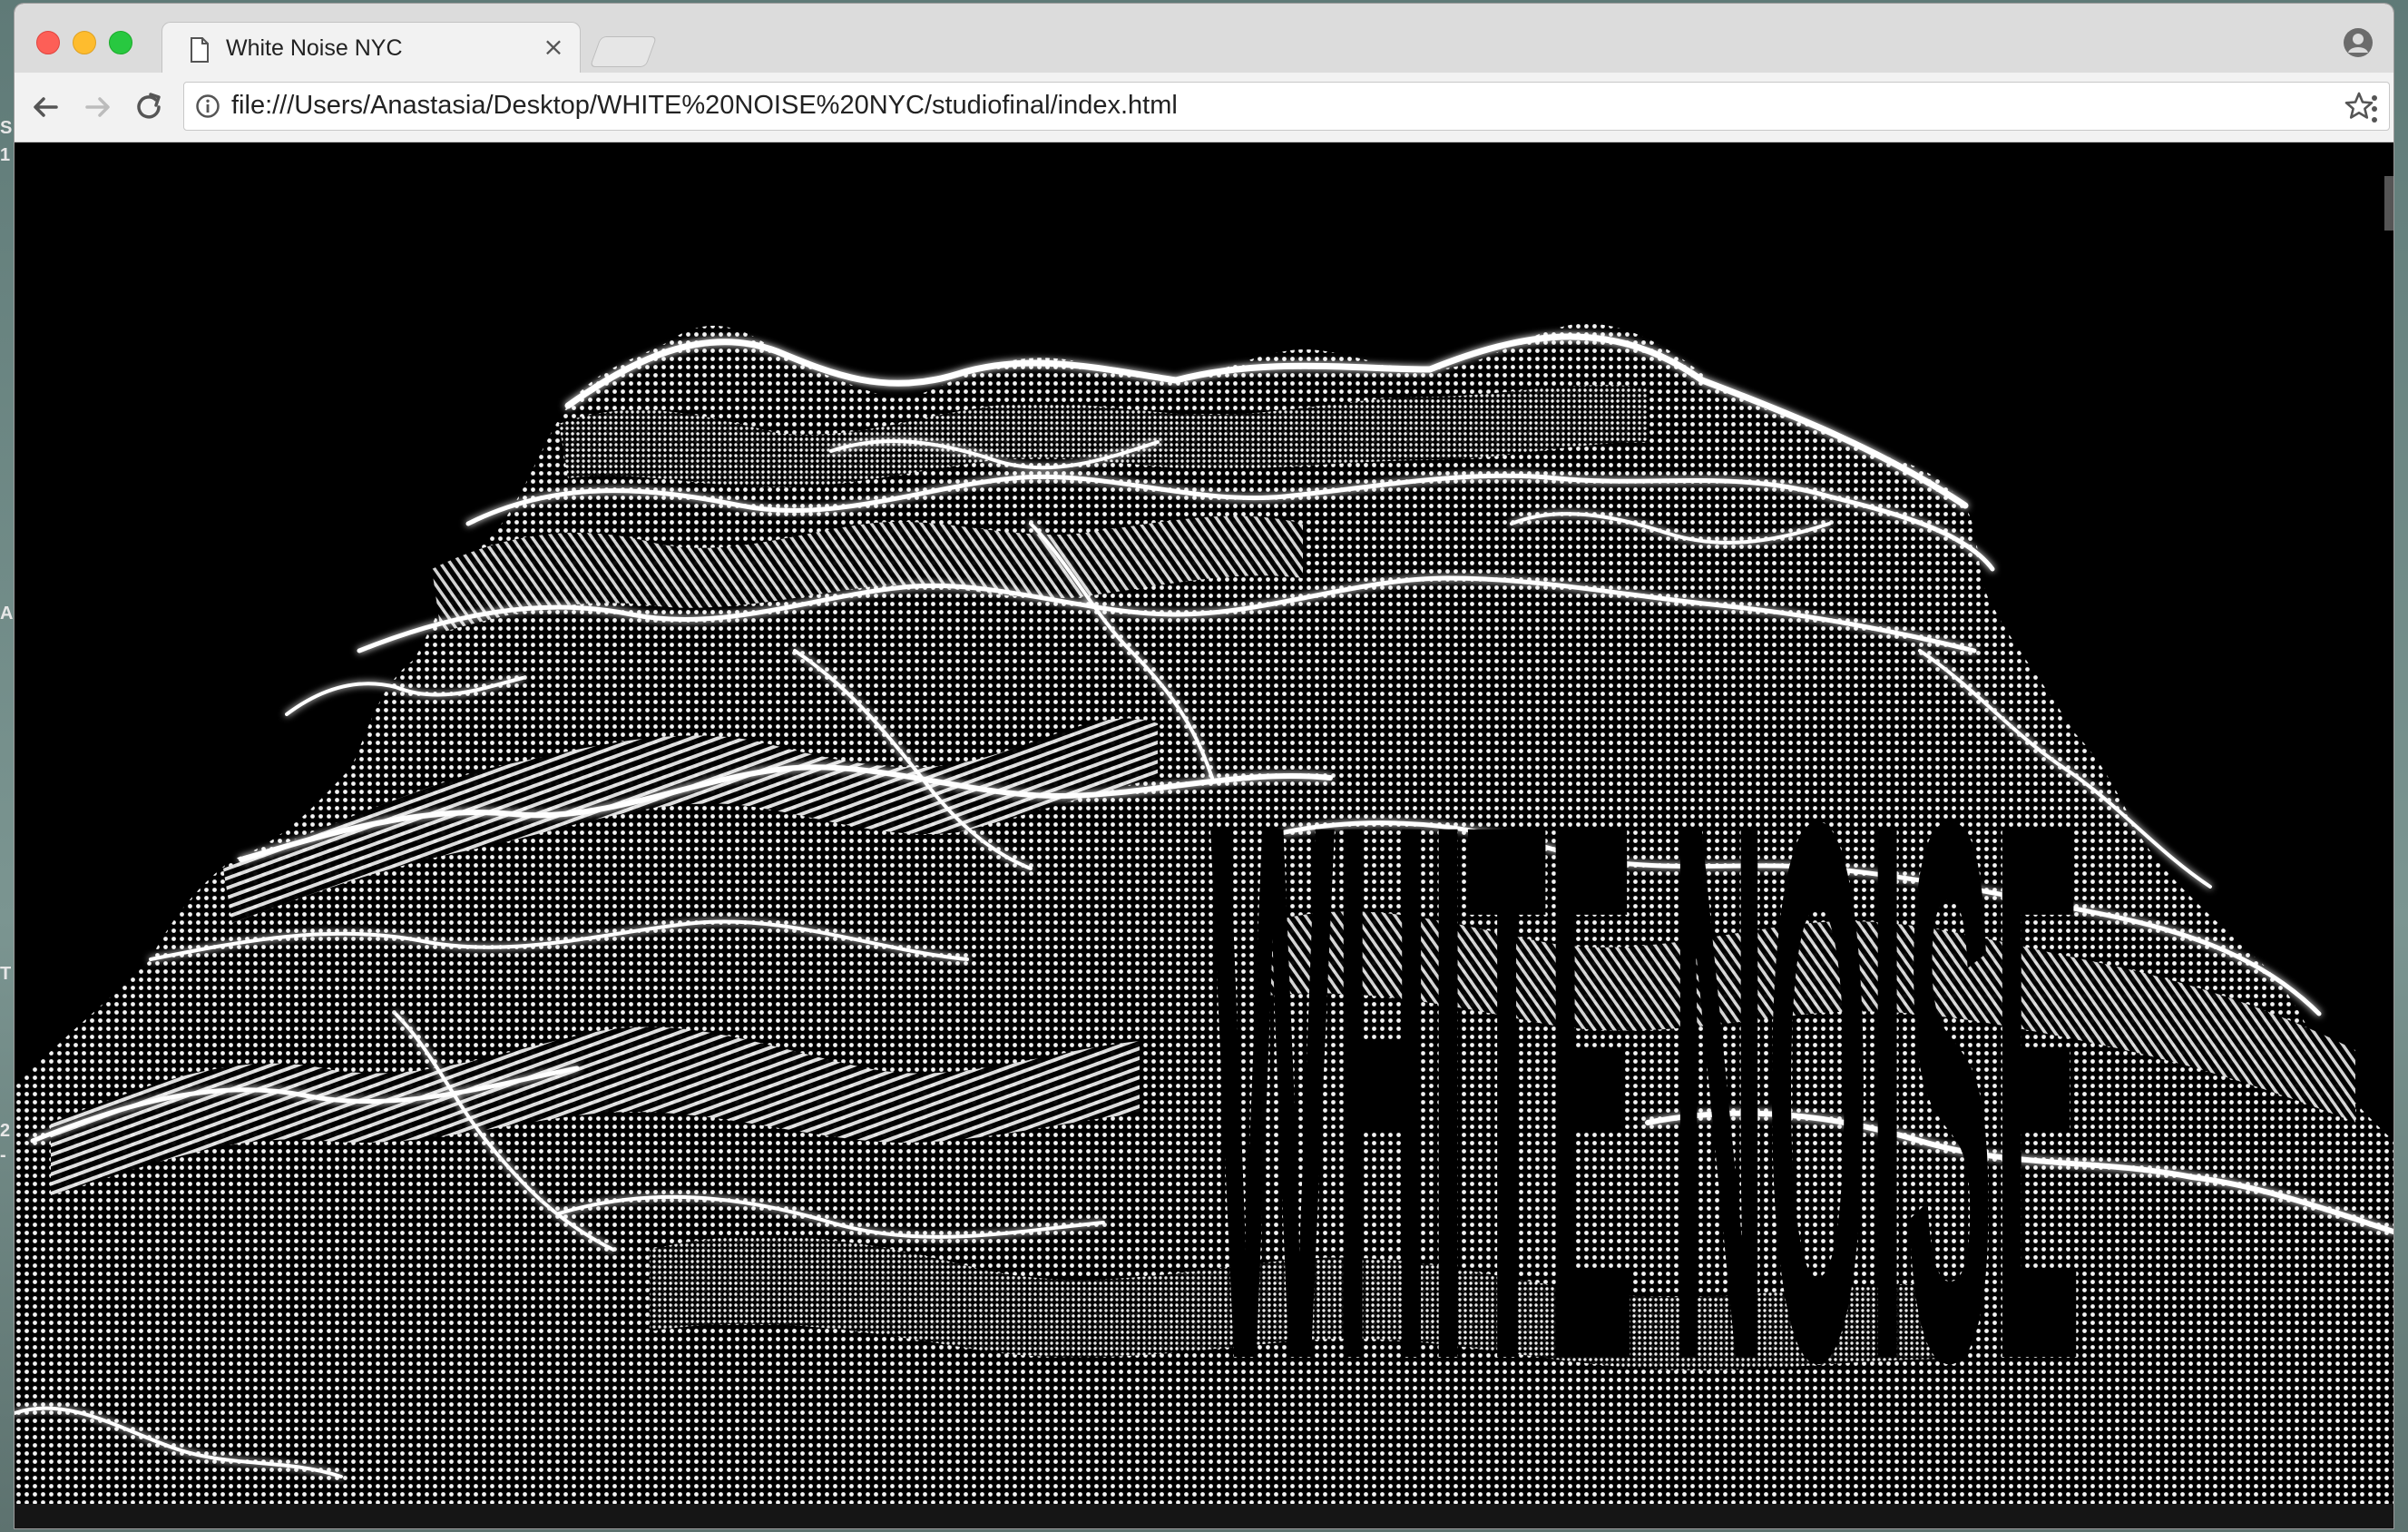  I want to click on new-tab-button, so click(624, 51).